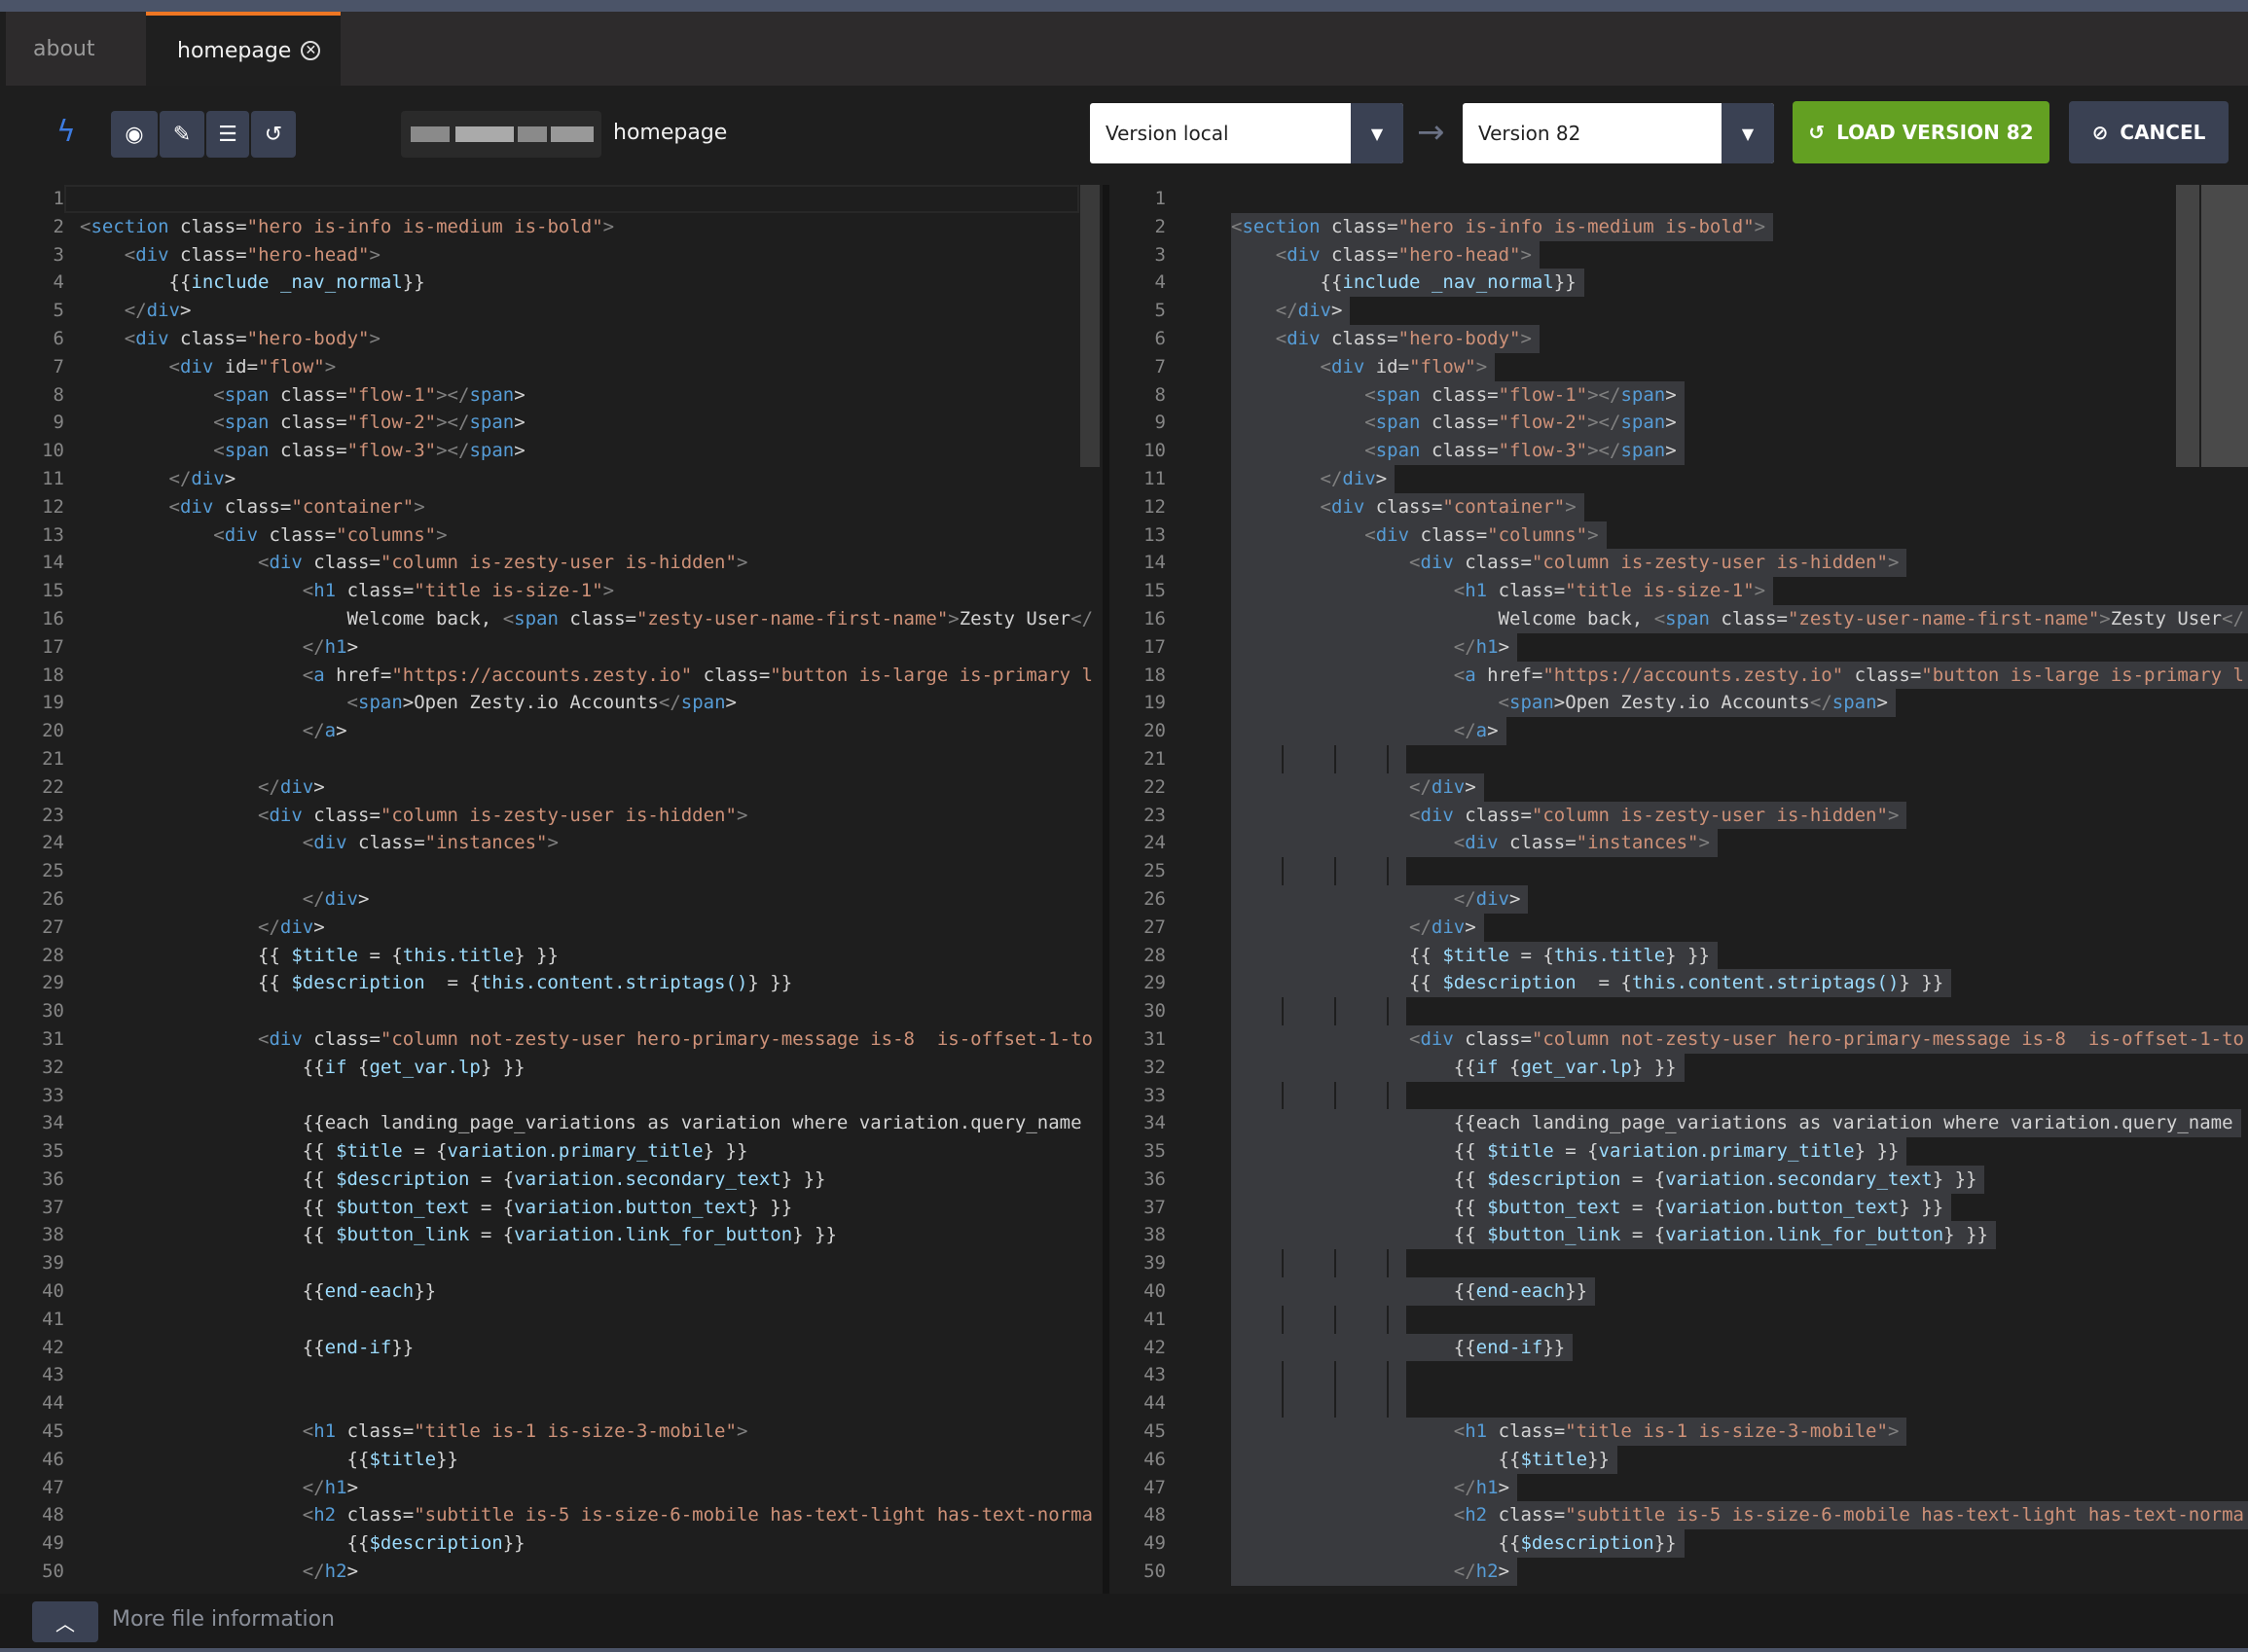 The image size is (2248, 1652). What do you see at coordinates (311, 50) in the screenshot?
I see `close-icon: ✕` at bounding box center [311, 50].